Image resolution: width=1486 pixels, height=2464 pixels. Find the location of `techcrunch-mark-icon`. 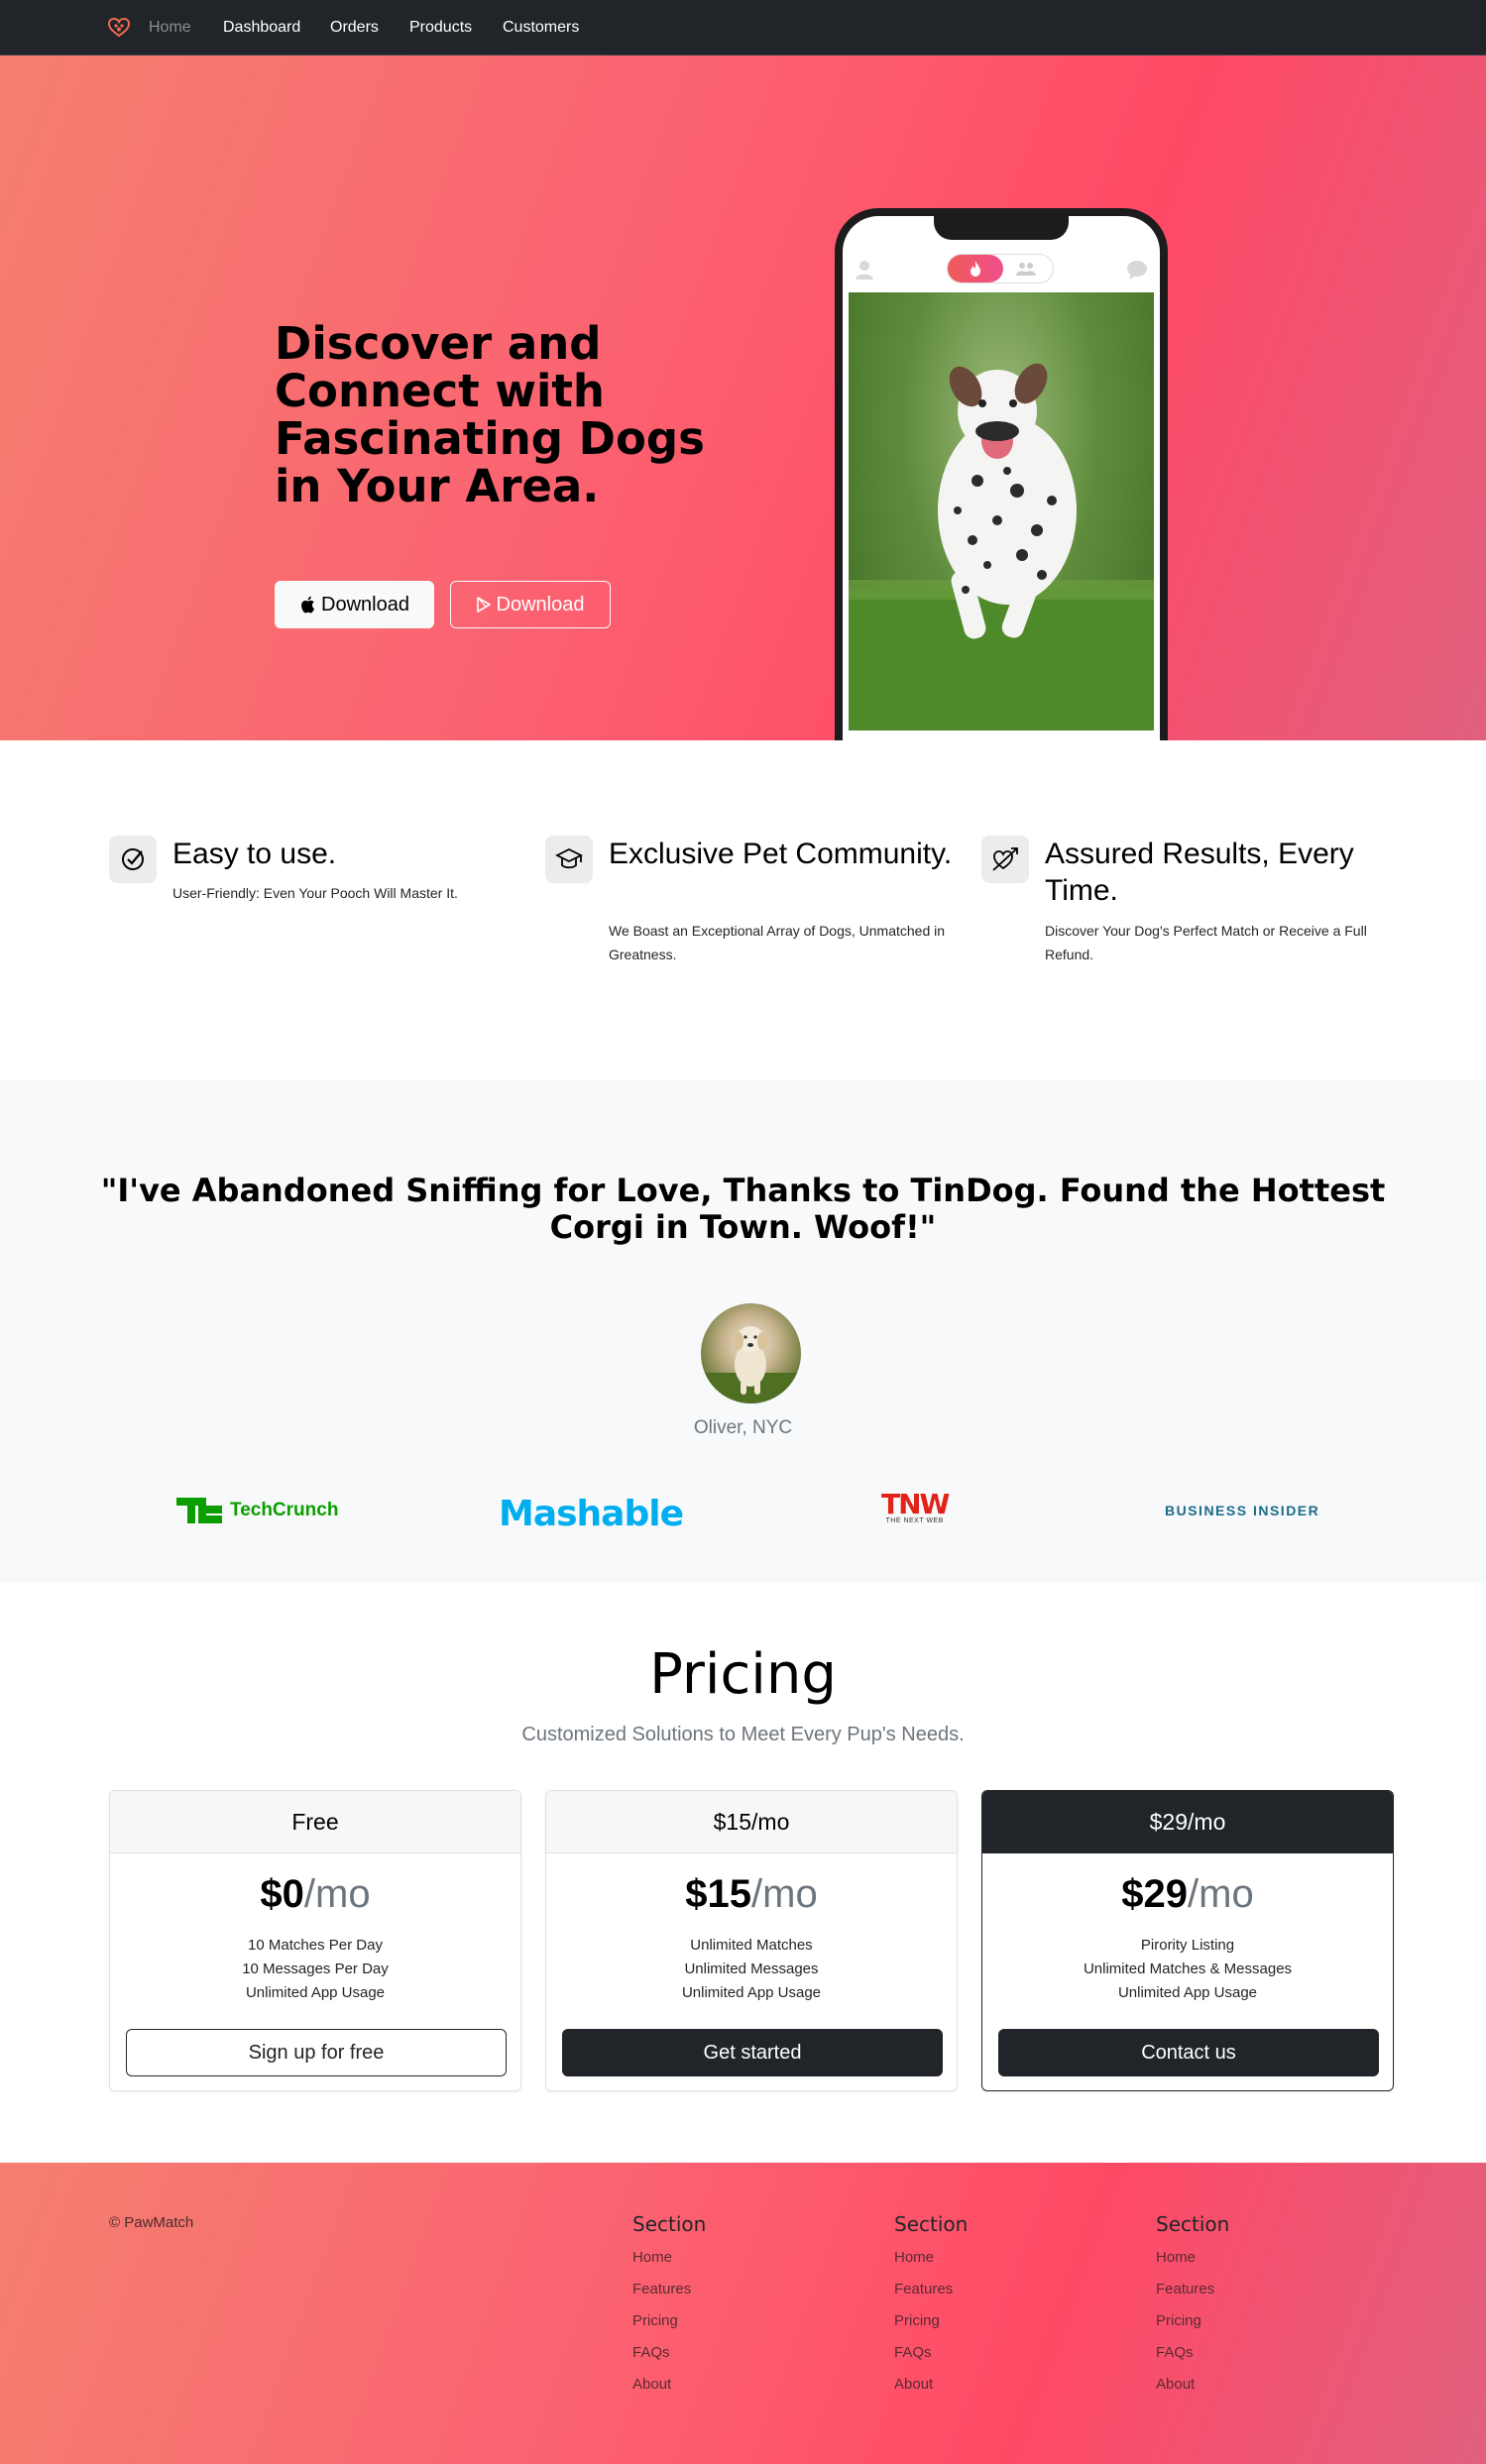

techcrunch-mark-icon is located at coordinates (199, 1510).